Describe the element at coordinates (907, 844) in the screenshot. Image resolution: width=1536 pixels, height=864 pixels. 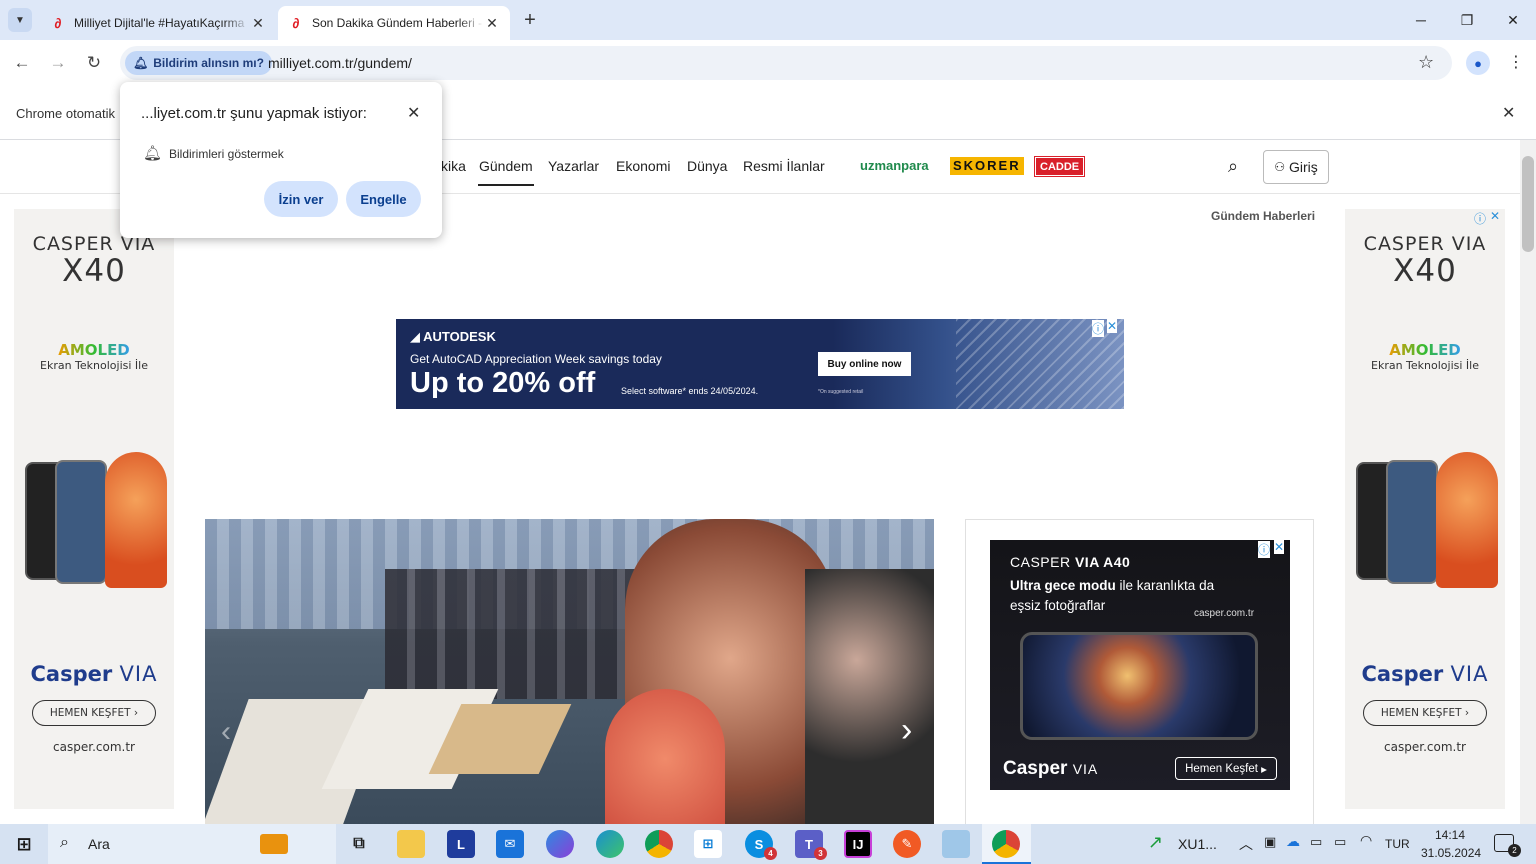
I see `paint-icon: ✎` at that location.